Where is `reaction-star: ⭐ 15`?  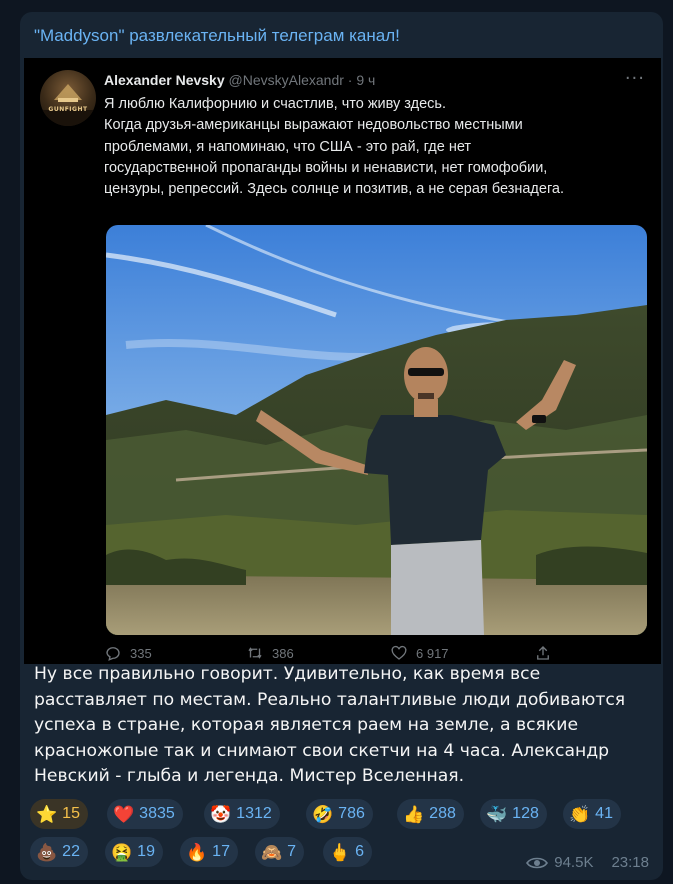 reaction-star: ⭐ 15 is located at coordinates (59, 814).